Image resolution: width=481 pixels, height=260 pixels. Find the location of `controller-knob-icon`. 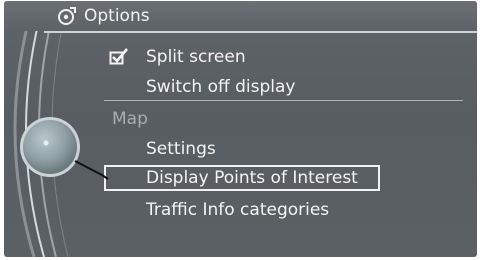

controller-knob-icon is located at coordinates (64, 148).